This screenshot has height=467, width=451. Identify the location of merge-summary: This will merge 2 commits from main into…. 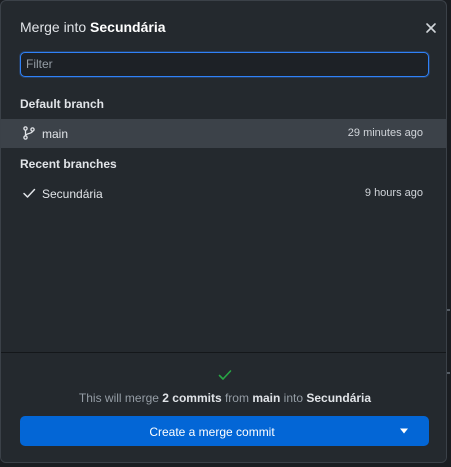
(223, 398).